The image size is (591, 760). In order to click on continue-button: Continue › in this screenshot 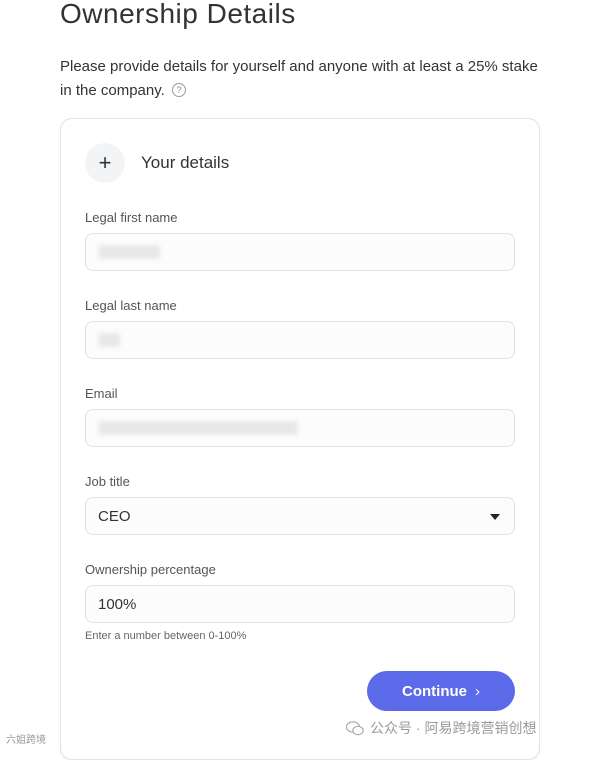, I will do `click(441, 691)`.